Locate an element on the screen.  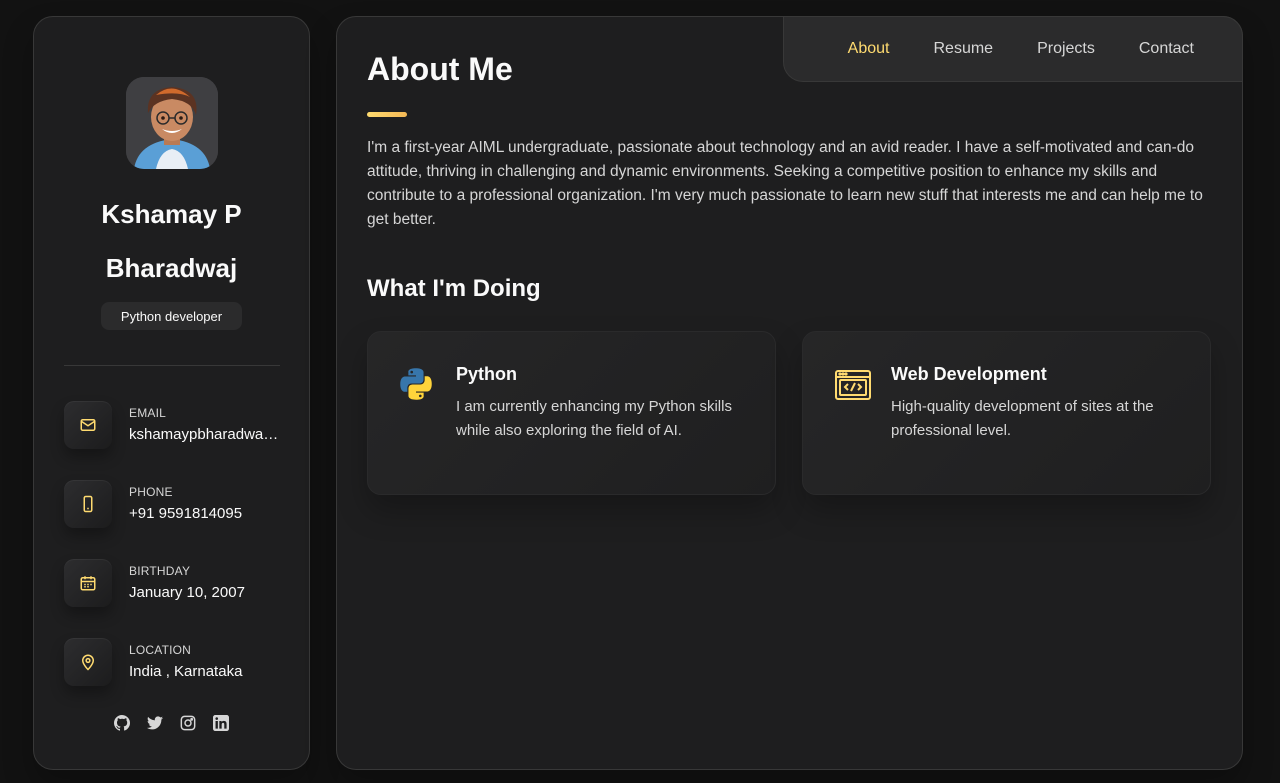
profile-title-badge: Python developer is located at coordinates (171, 316).